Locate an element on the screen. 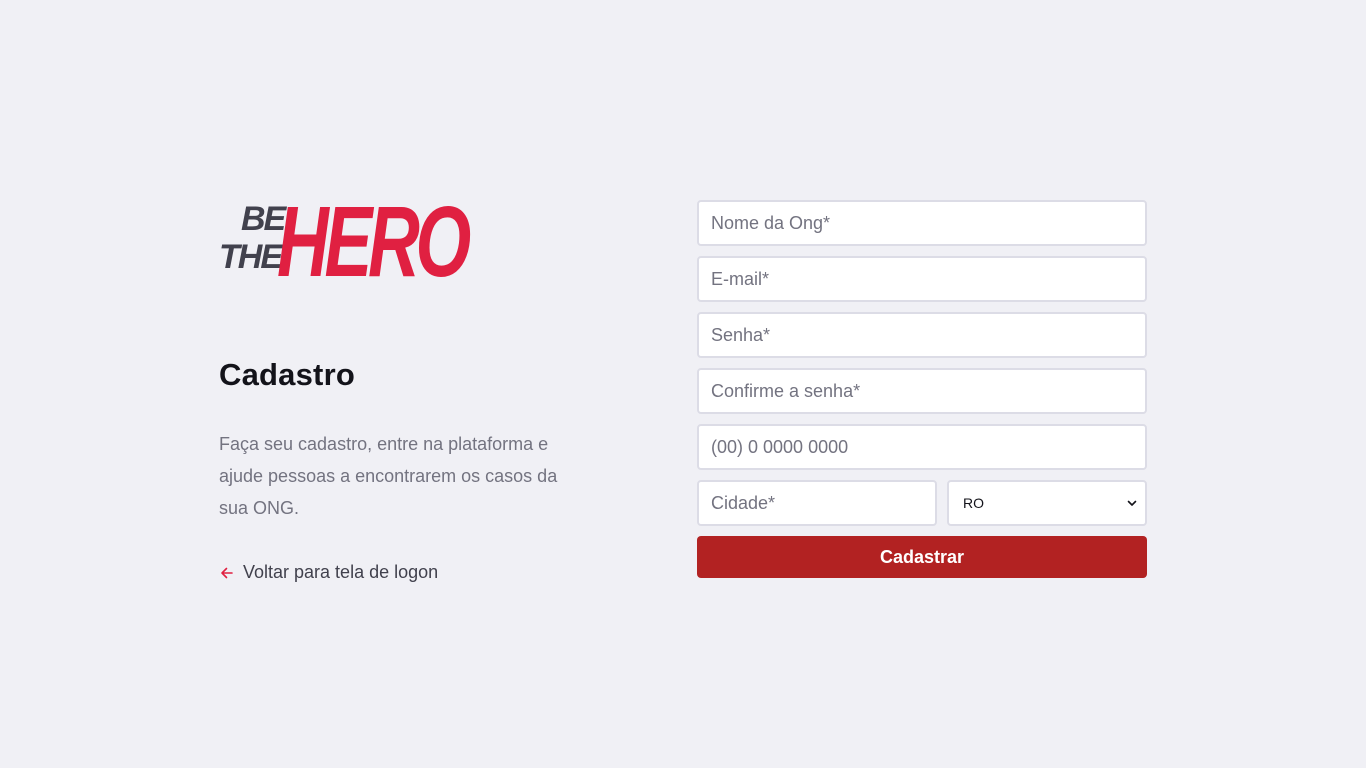  city-uf-row: RO is located at coordinates (922, 503).